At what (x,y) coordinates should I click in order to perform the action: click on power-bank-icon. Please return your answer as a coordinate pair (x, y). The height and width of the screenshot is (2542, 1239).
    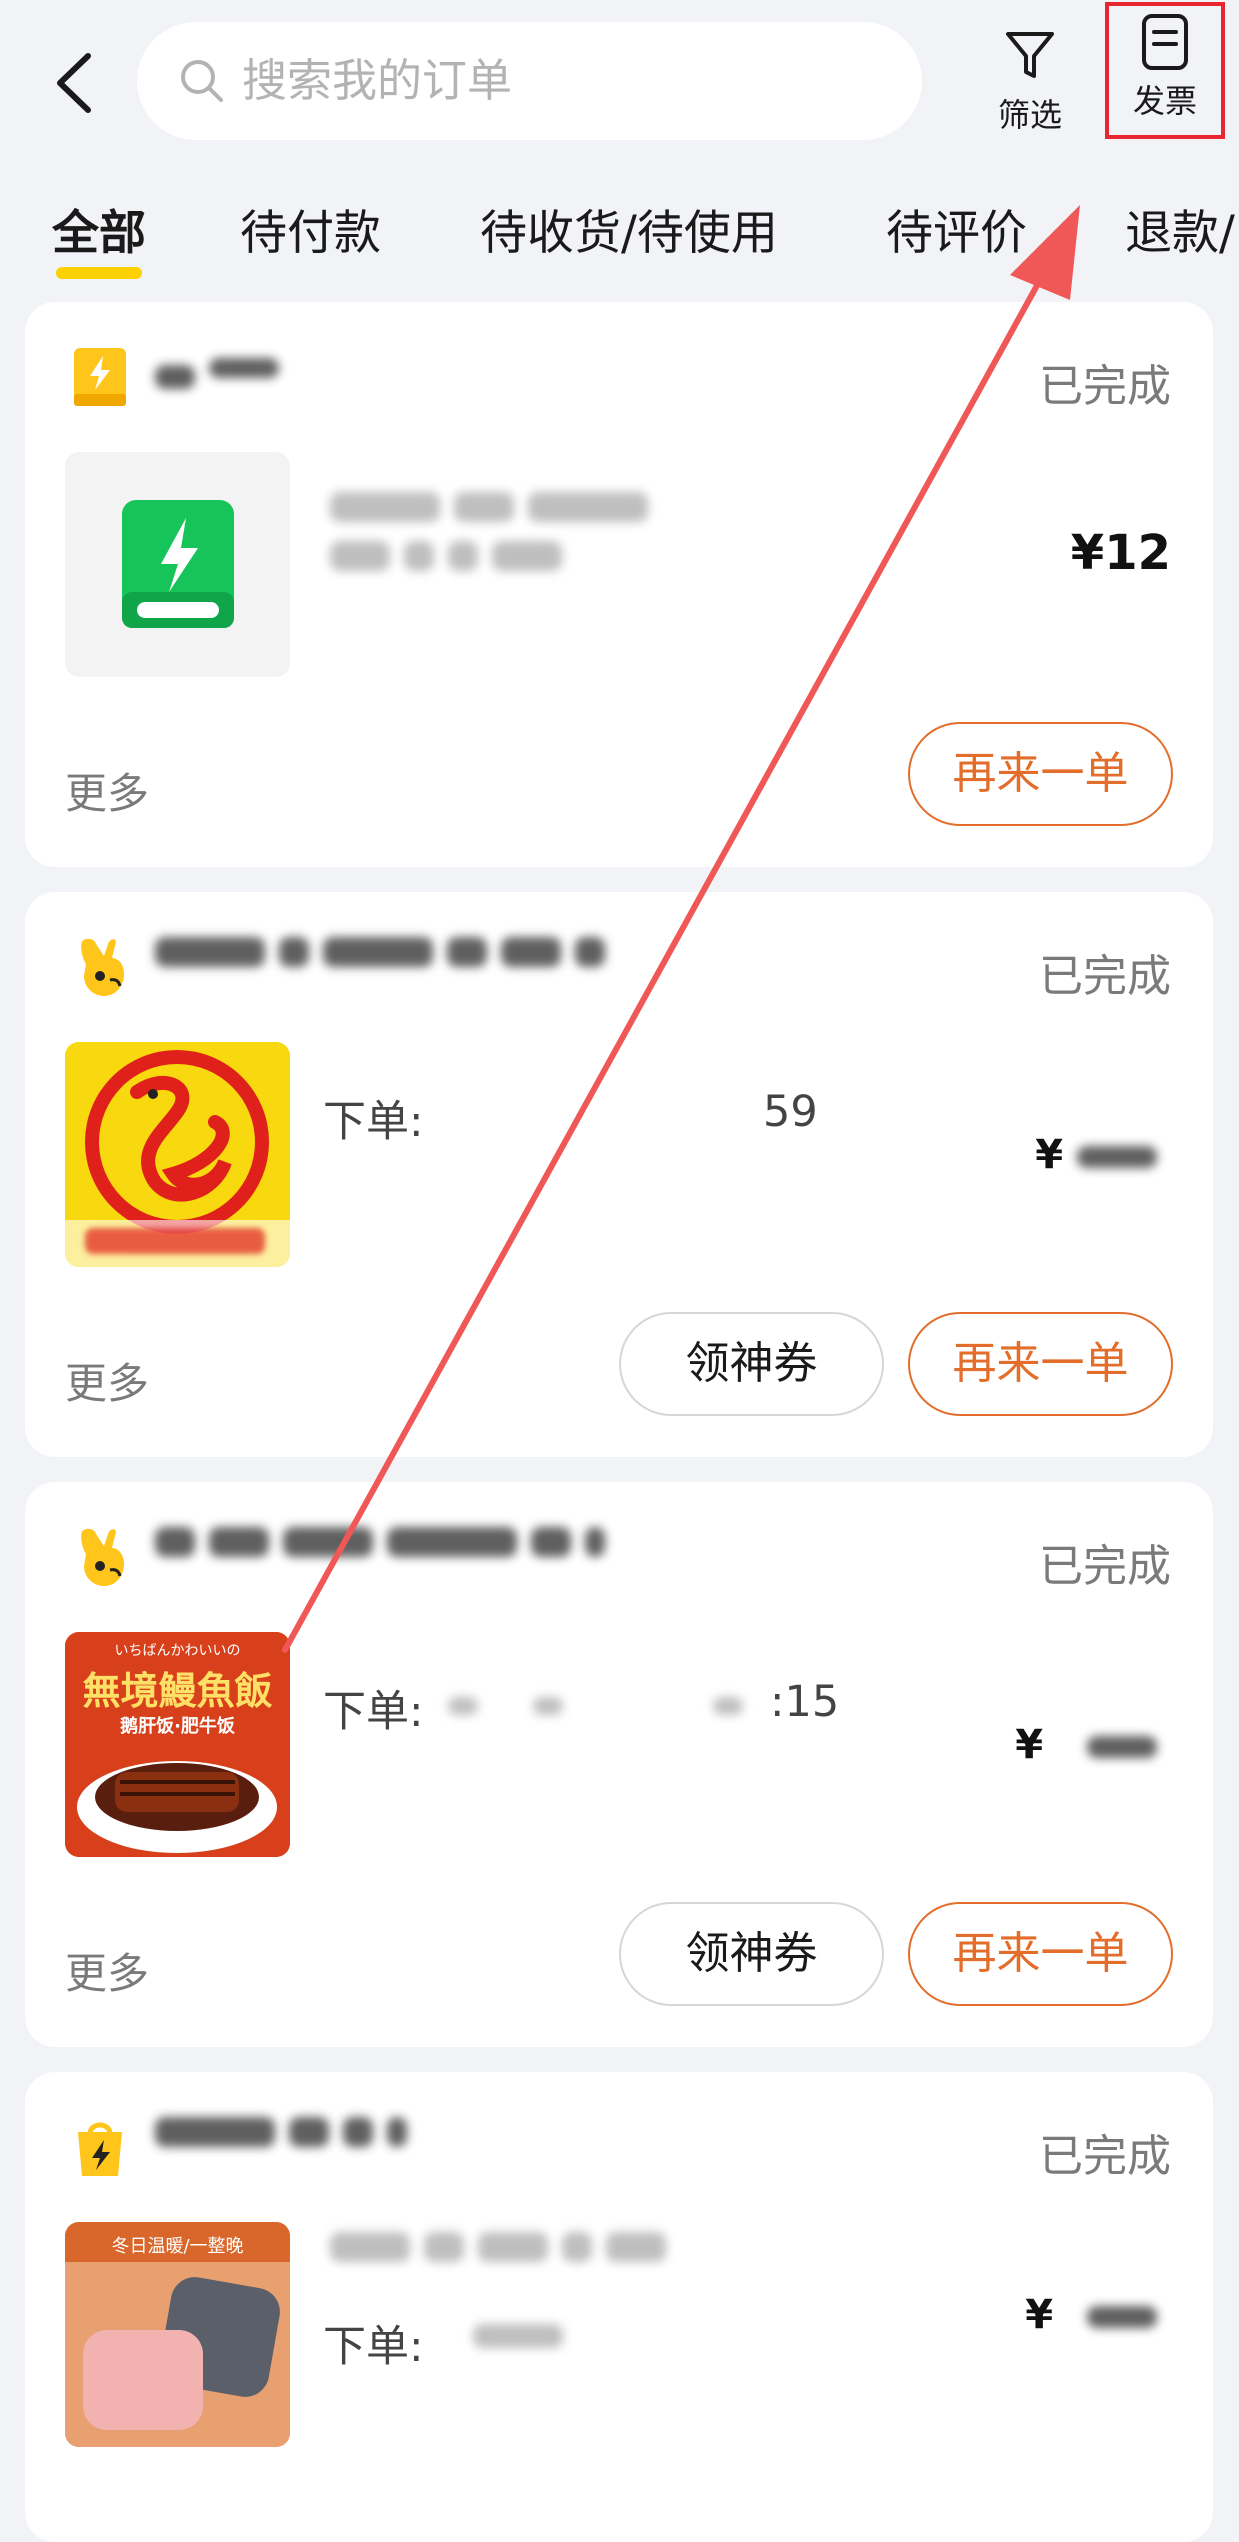
    Looking at the image, I should click on (178, 564).